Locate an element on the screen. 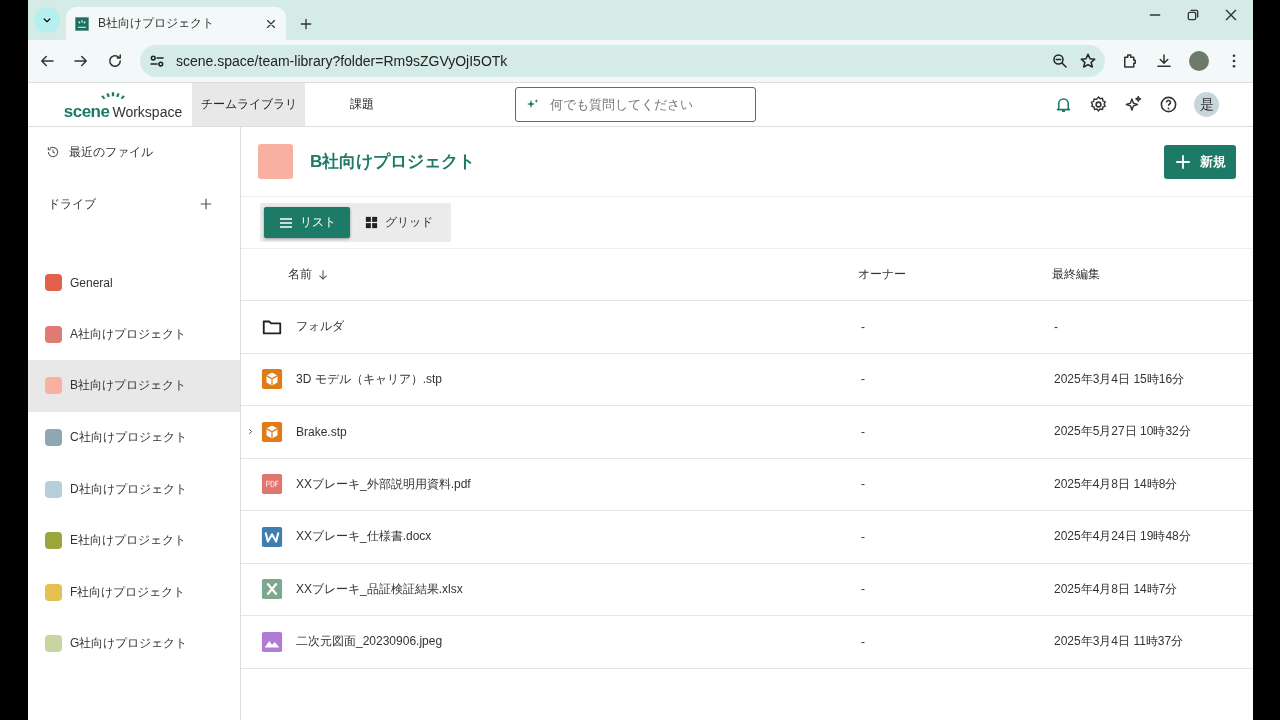 This screenshot has width=1280, height=720. file-name: Brake.stp is located at coordinates (321, 431).